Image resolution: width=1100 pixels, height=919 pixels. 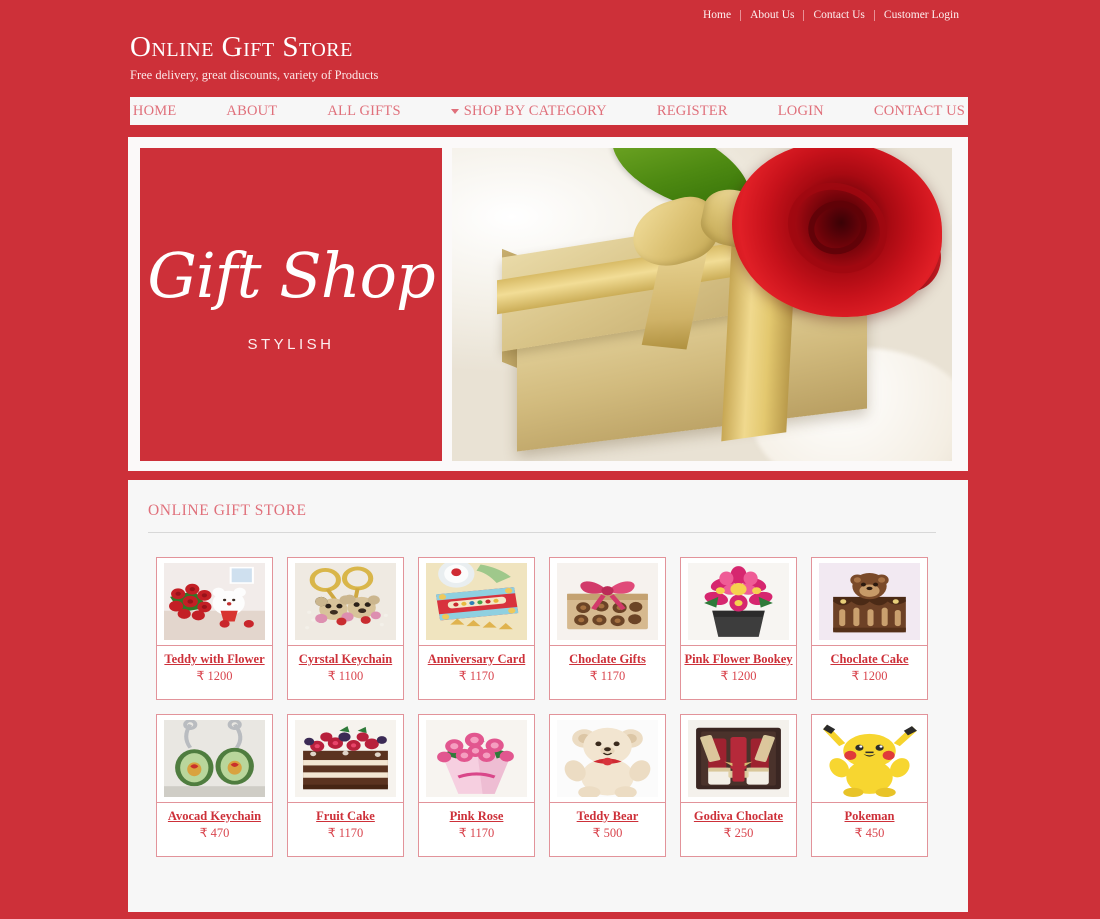 I want to click on product-card: Teddy Bear ₹ 500, so click(x=607, y=785).